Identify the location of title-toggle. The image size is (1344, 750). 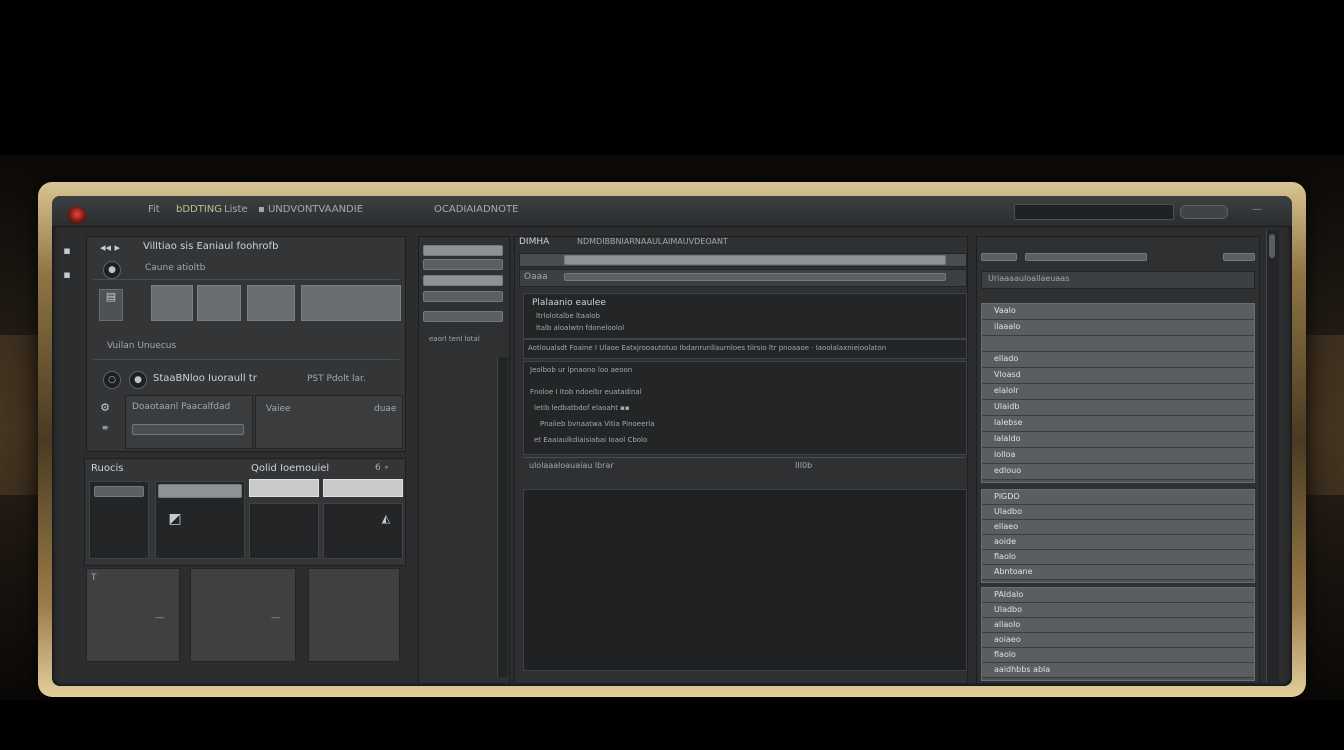
(1204, 212).